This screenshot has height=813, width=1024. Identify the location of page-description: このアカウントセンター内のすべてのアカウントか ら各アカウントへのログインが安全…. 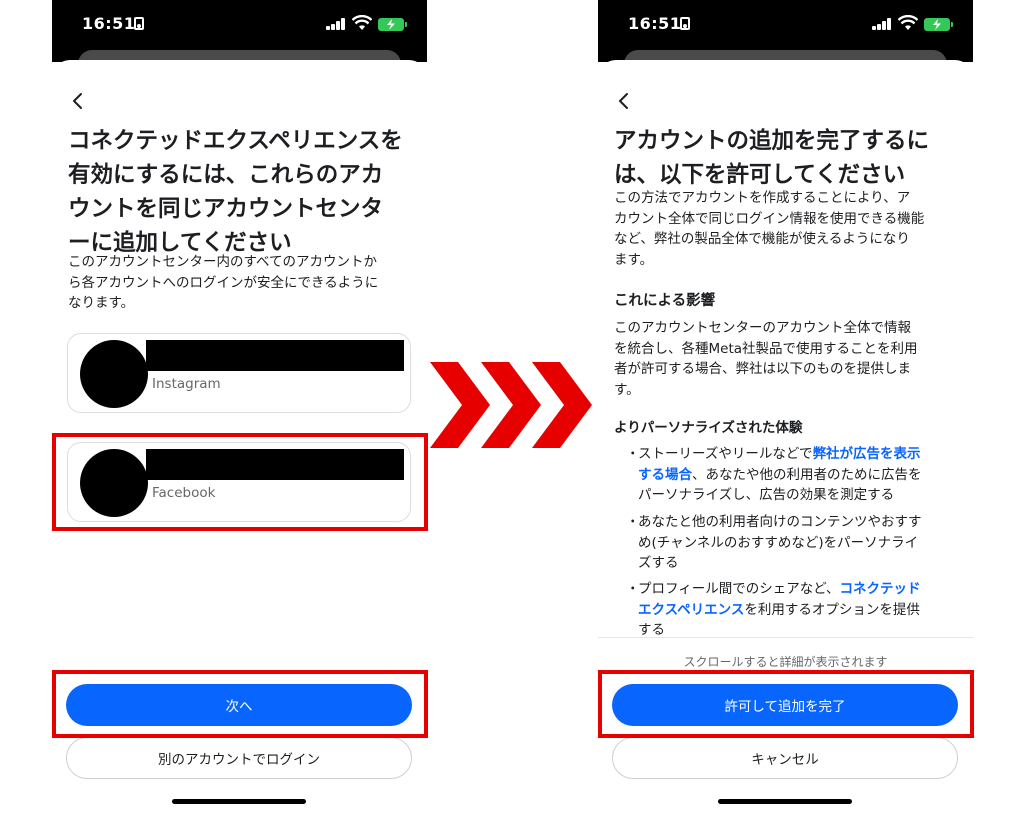
(223, 282).